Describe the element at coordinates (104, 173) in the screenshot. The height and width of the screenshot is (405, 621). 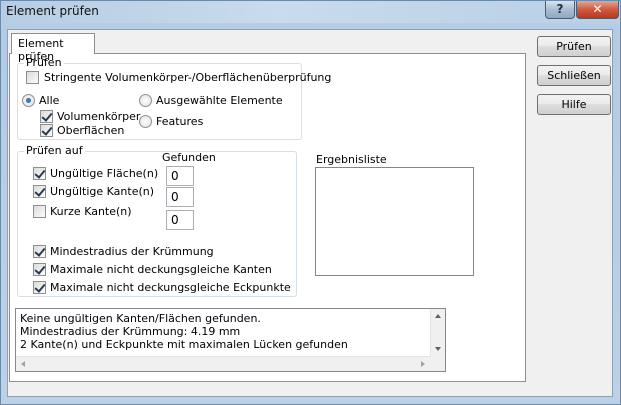
I see `invalid-faces-label: Ungültige Fläche(n)` at that location.